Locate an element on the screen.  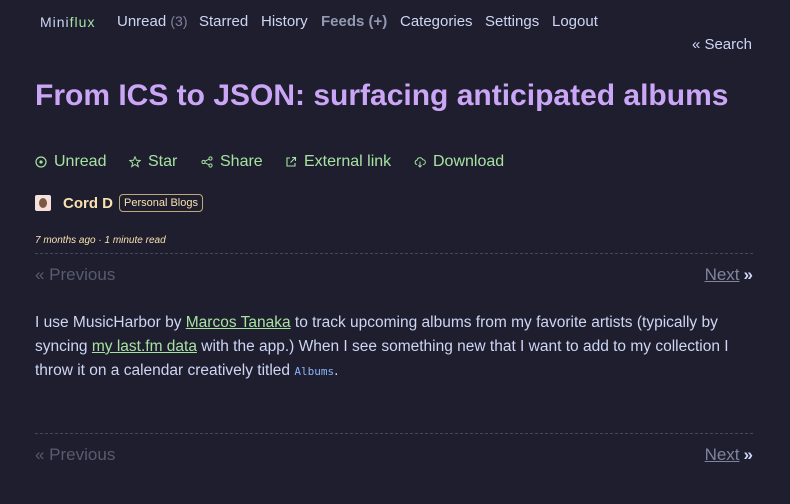
nav-settings: Settings is located at coordinates (512, 21).